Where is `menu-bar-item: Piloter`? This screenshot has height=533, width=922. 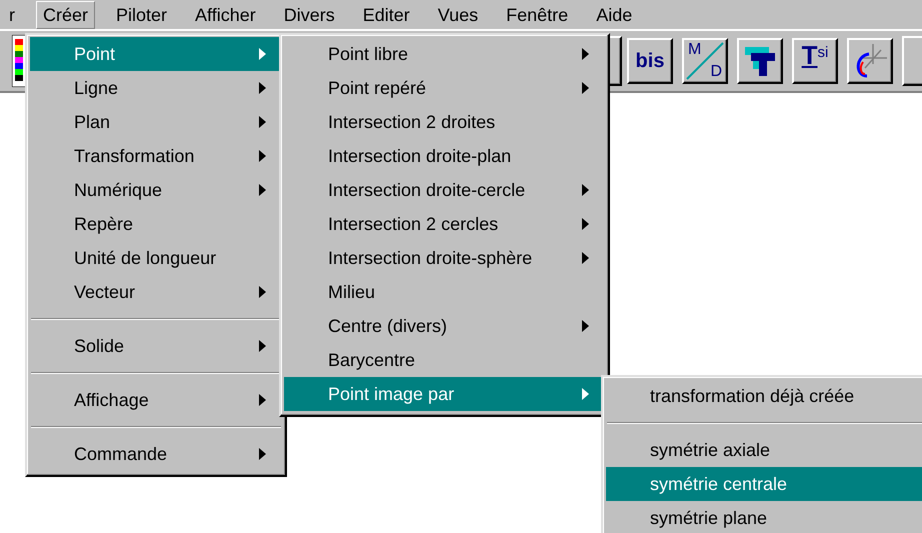
menu-bar-item: Piloter is located at coordinates (141, 14).